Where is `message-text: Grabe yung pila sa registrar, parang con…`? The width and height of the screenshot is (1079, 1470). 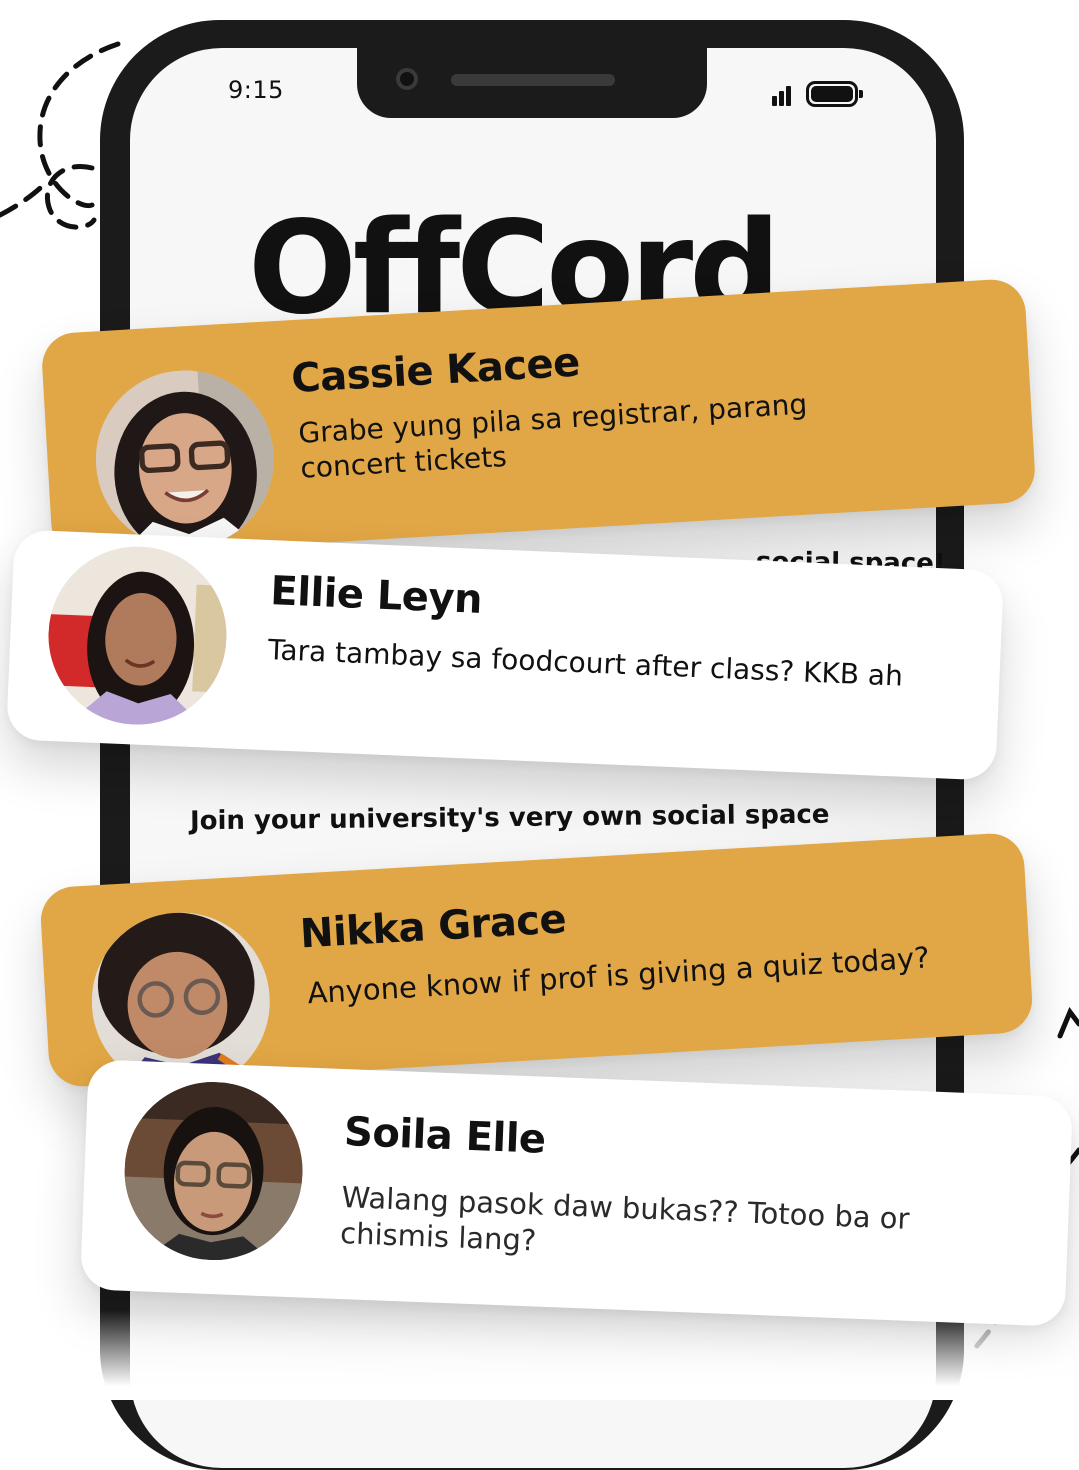
message-text: Grabe yung pila sa registrar, parang con… is located at coordinates (552, 436).